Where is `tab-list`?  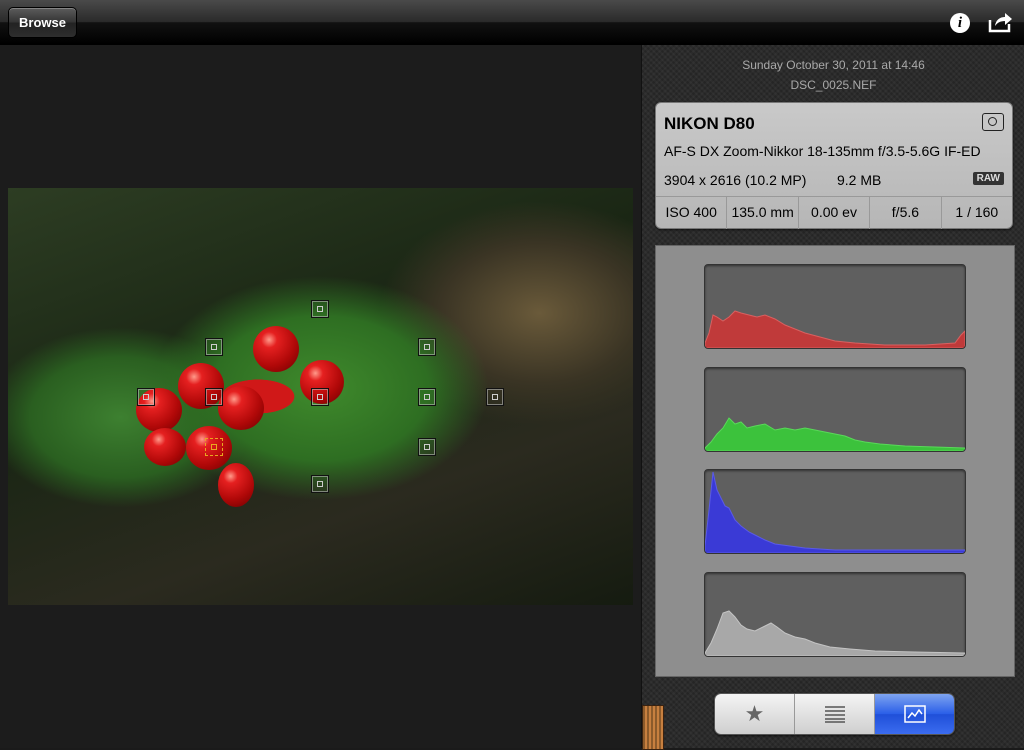
tab-list is located at coordinates (835, 714).